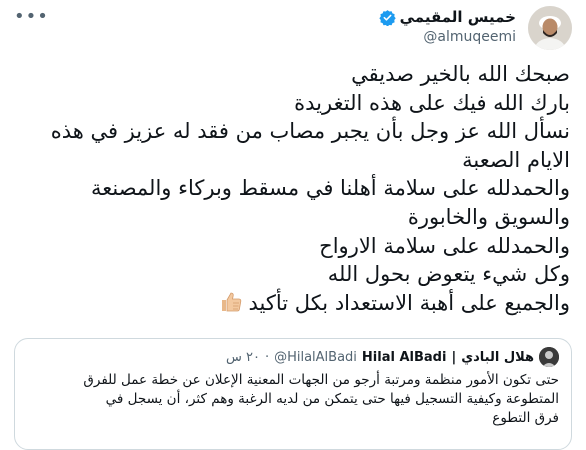 The image size is (586, 450). I want to click on quoted-timestamp: ٢٠ س, so click(242, 357).